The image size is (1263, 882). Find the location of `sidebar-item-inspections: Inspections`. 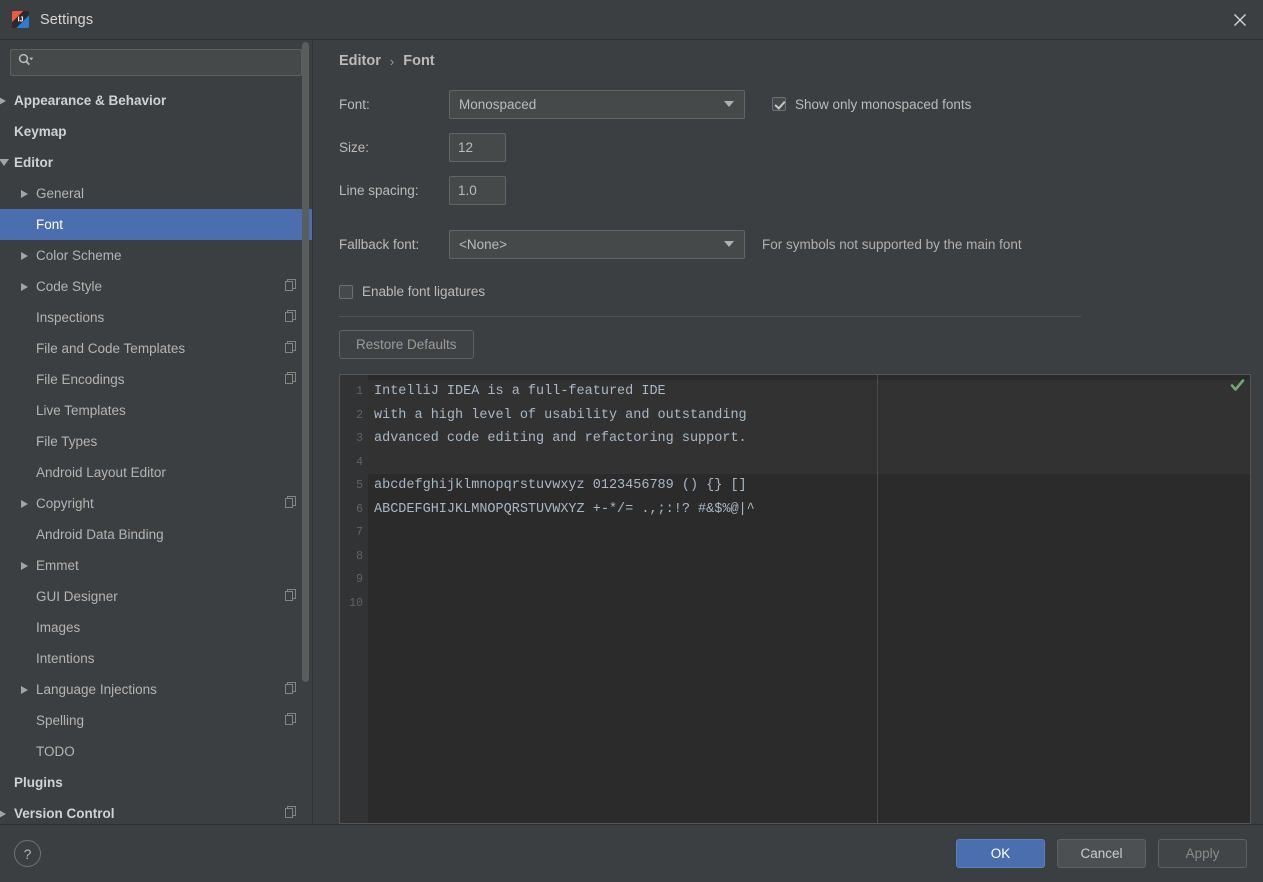

sidebar-item-inspections: Inspections is located at coordinates (156, 317).